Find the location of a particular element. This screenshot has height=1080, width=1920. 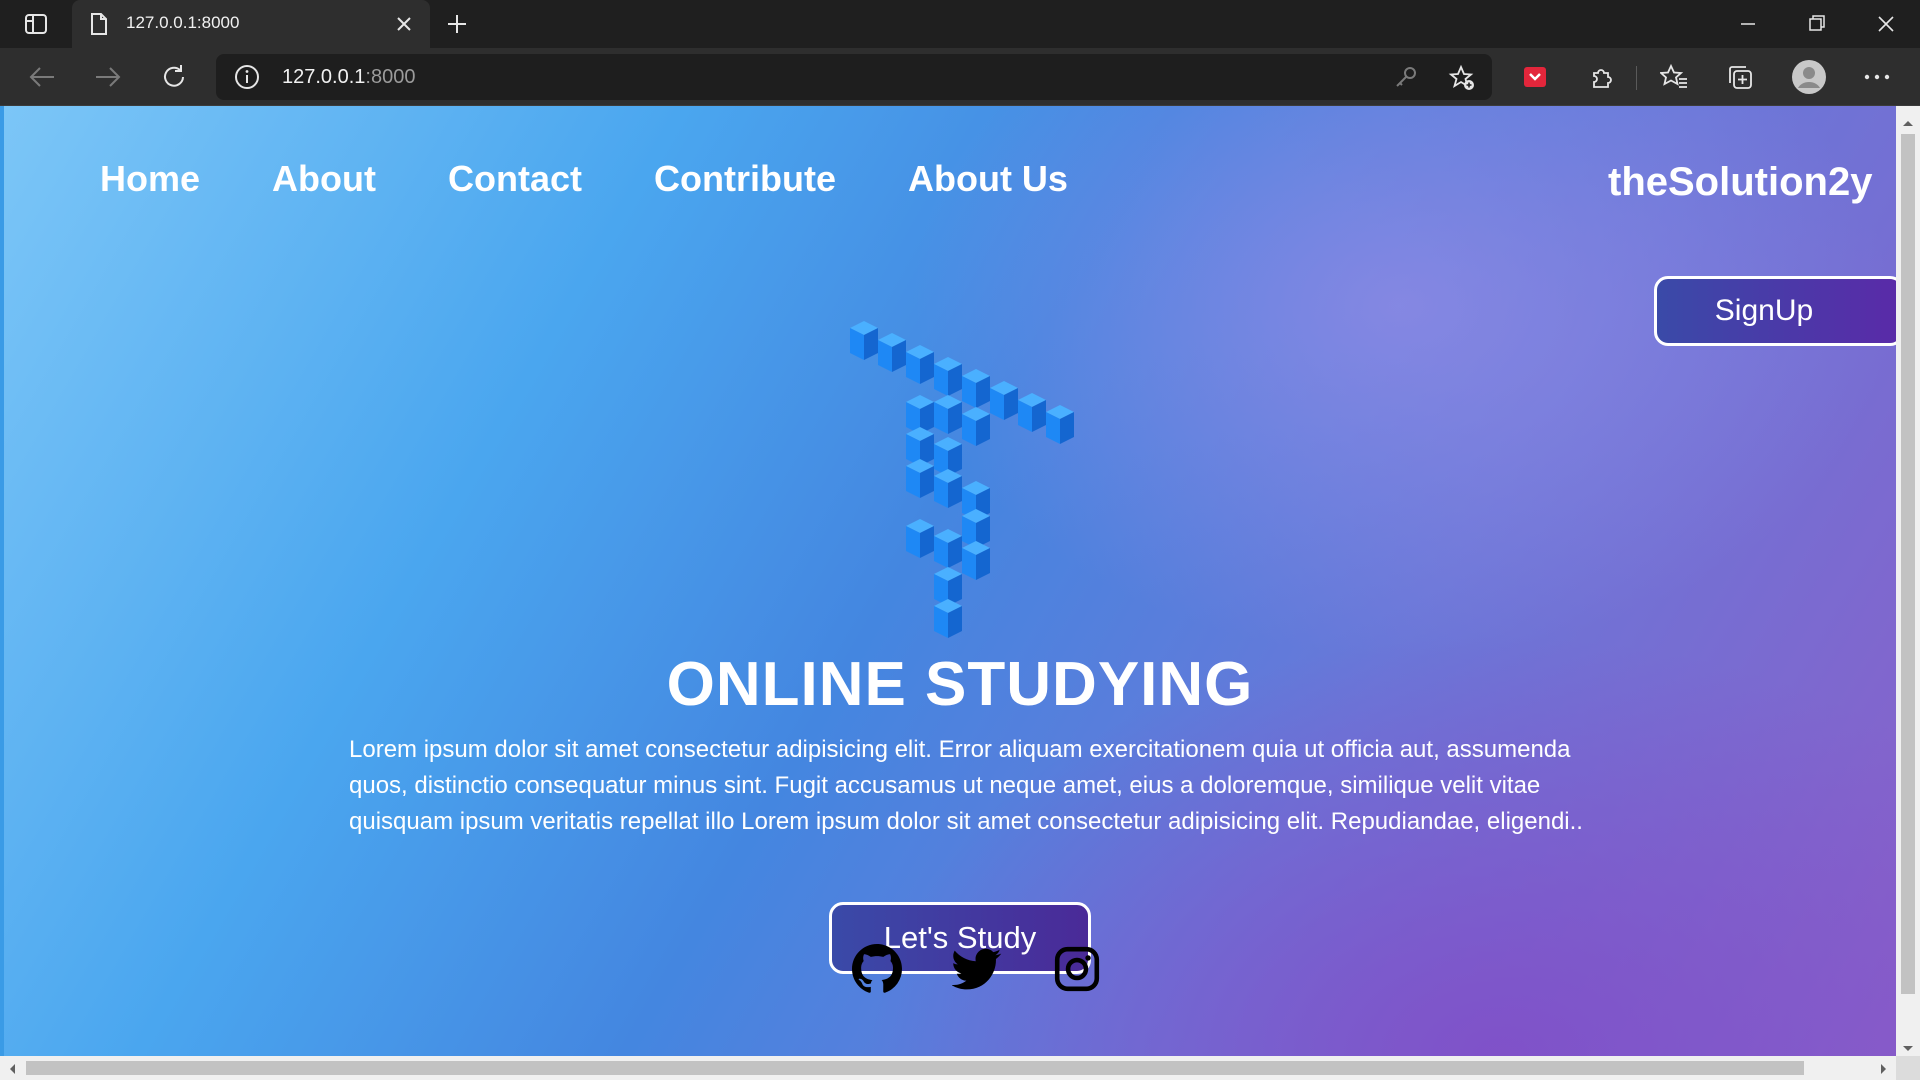

toolbar-divider is located at coordinates (1636, 78).